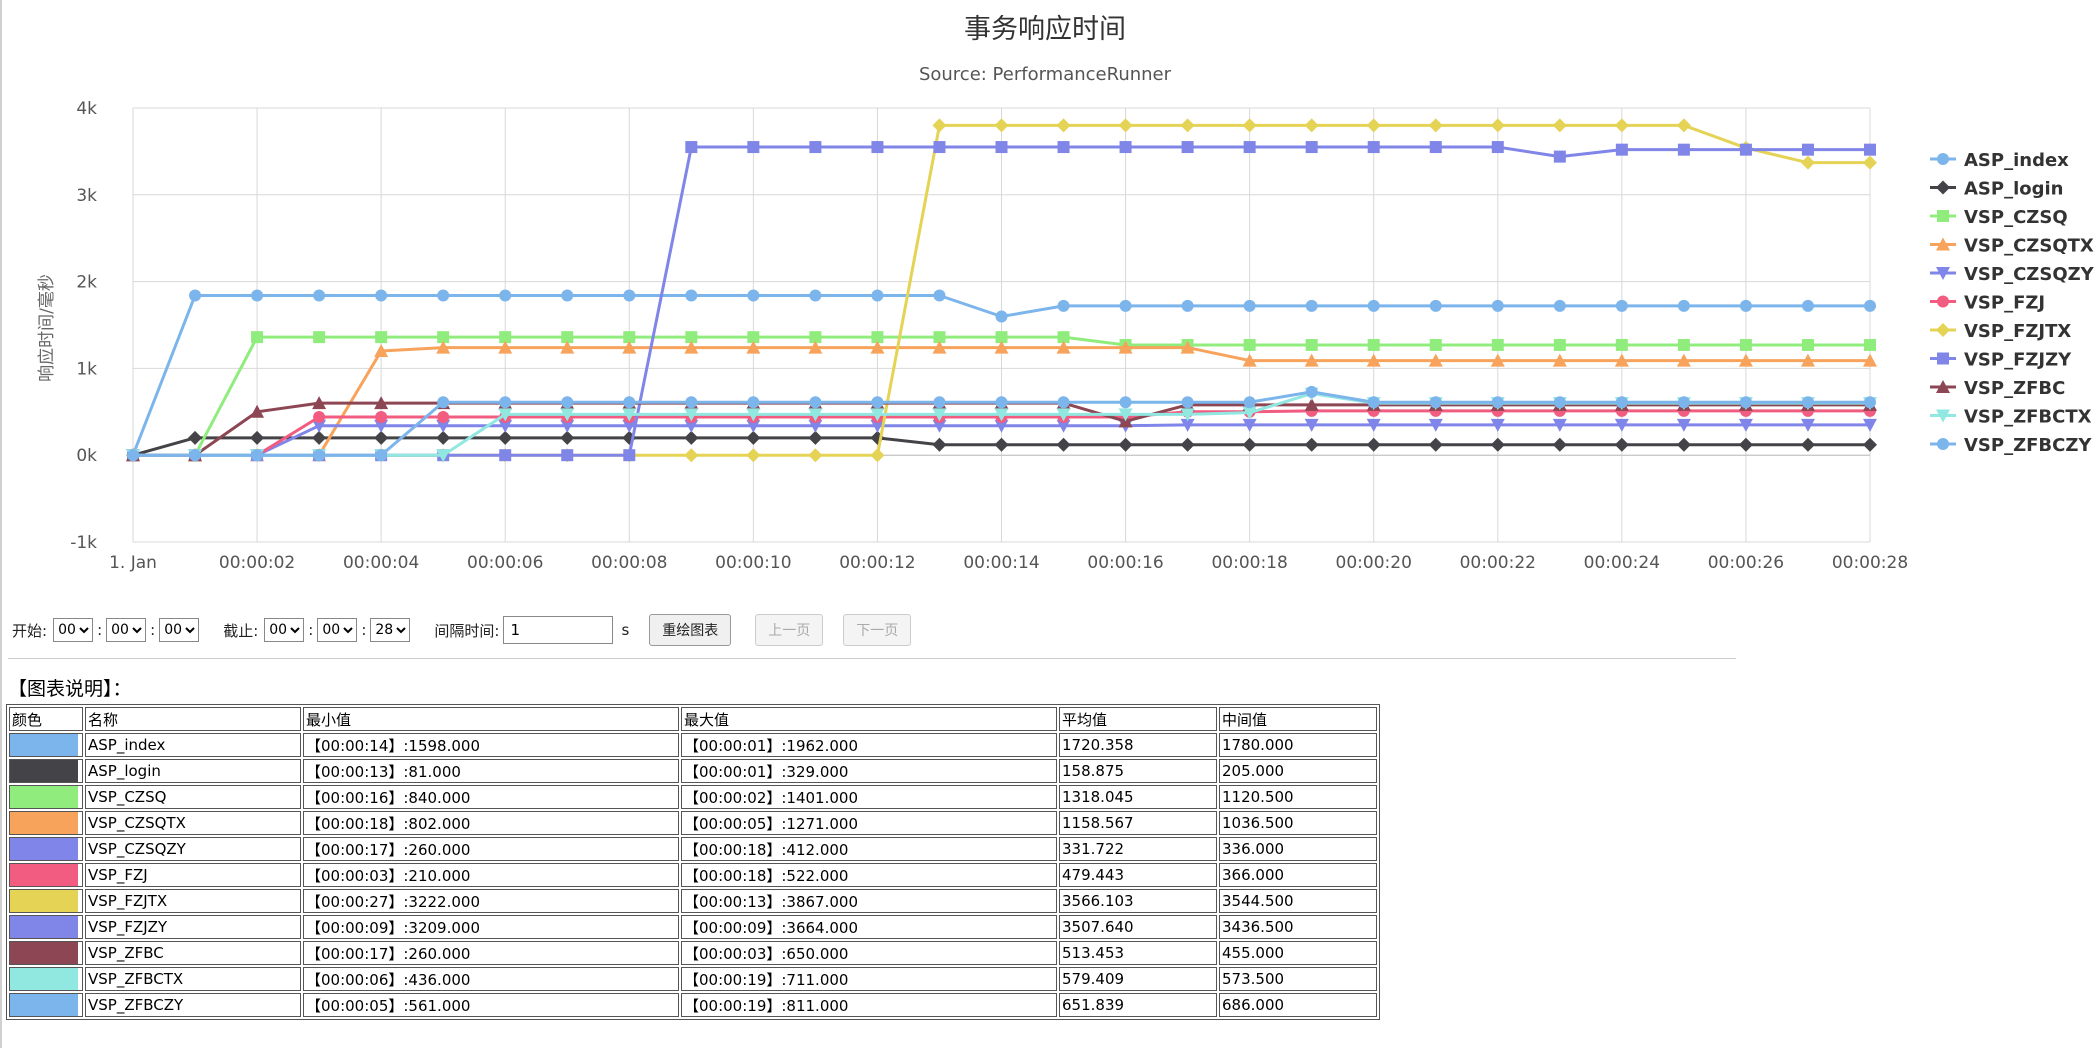 The image size is (2094, 1048). What do you see at coordinates (193, 979) in the screenshot?
I see `row-name: VSP_ZFBCTX` at bounding box center [193, 979].